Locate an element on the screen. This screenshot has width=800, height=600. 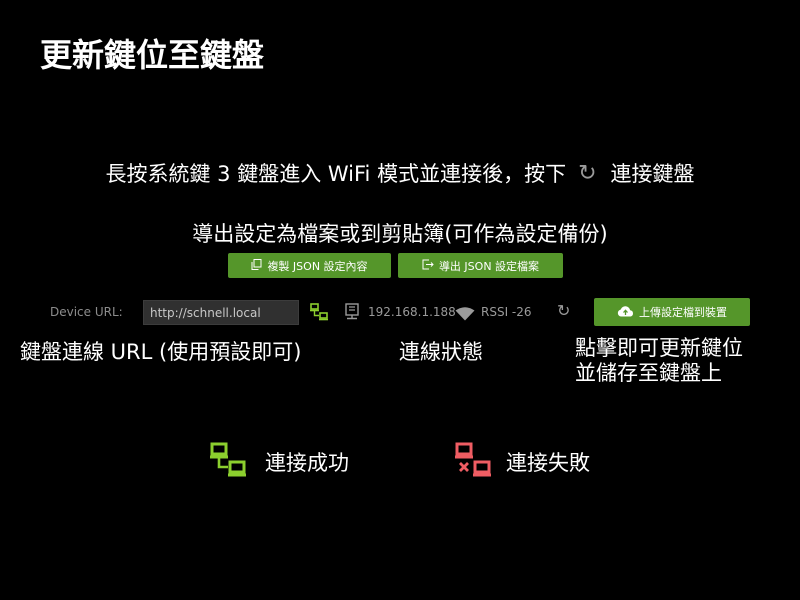
page-title: 更新鍵位至鍵盤 is located at coordinates (152, 55).